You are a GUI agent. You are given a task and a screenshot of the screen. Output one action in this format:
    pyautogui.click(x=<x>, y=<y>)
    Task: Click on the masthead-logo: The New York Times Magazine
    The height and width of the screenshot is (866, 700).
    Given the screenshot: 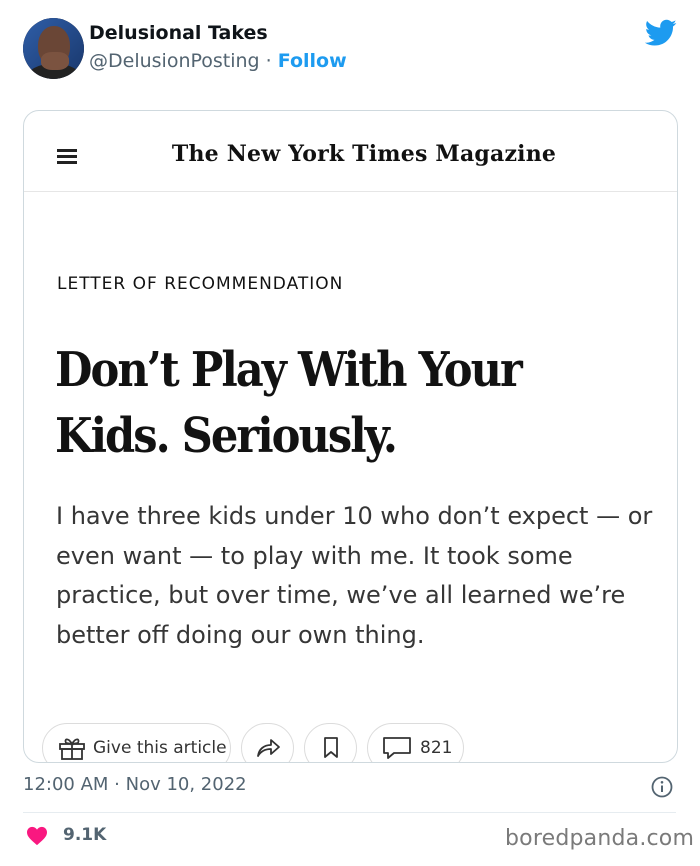 What is the action you would take?
    pyautogui.click(x=364, y=154)
    